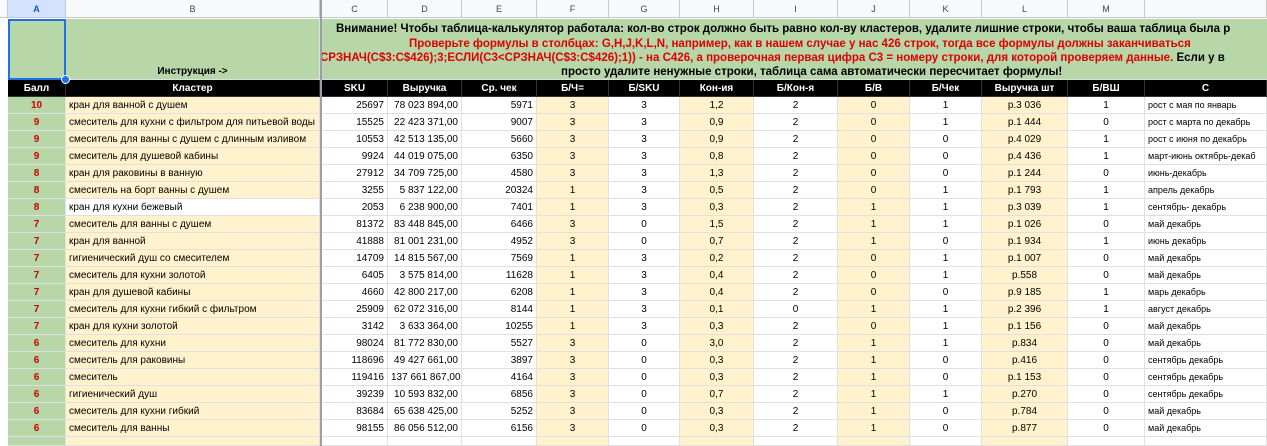  I want to click on data-cell: 15525, so click(355, 122).